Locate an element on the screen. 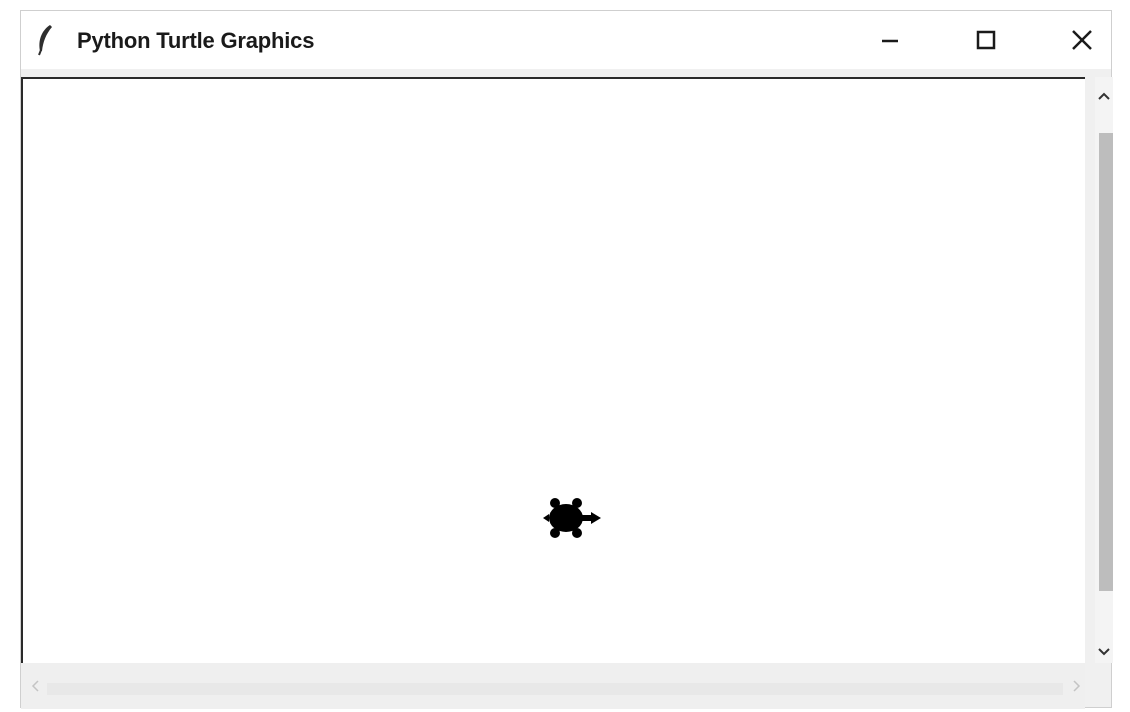 The image size is (1130, 712). scroll-down-button is located at coordinates (1104, 652).